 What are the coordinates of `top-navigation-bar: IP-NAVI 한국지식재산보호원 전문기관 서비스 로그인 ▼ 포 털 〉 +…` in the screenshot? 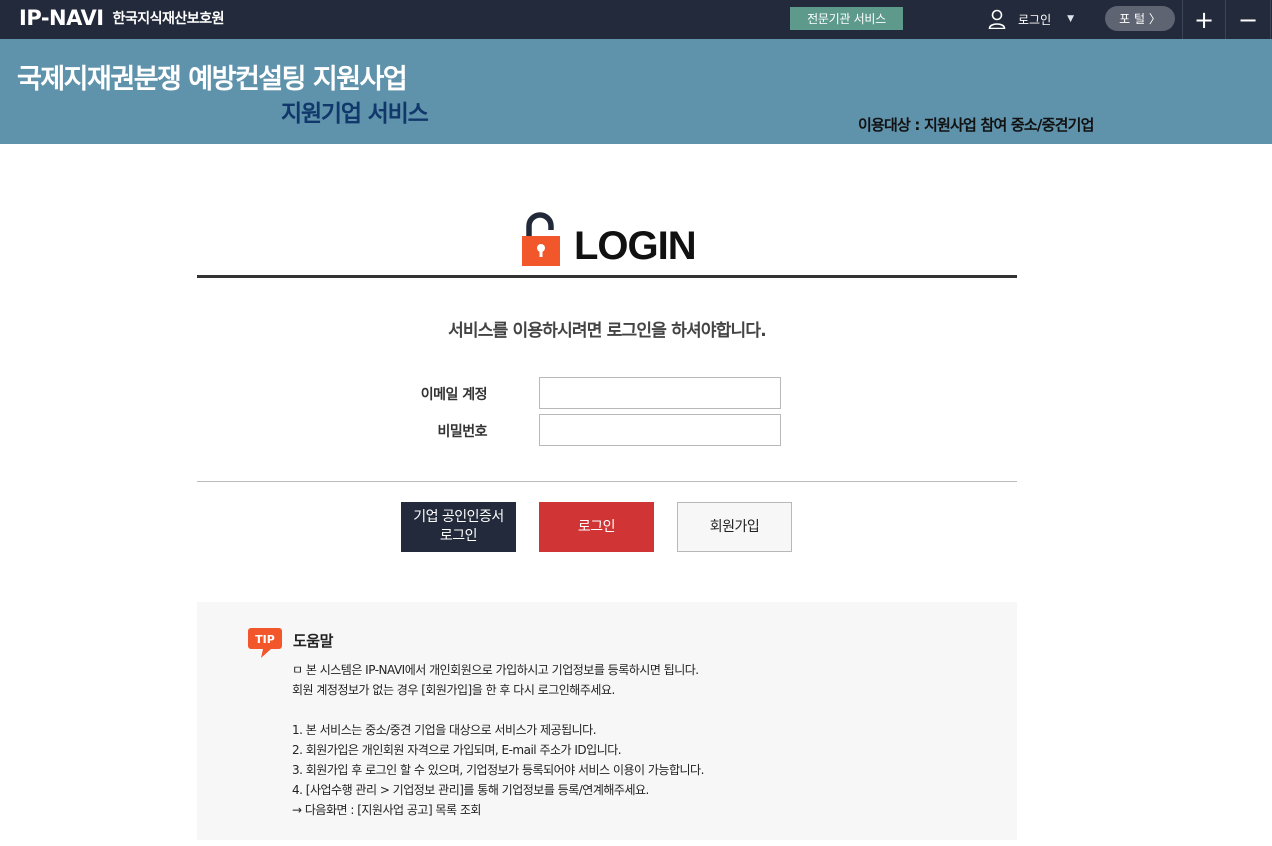 It's located at (636, 19).